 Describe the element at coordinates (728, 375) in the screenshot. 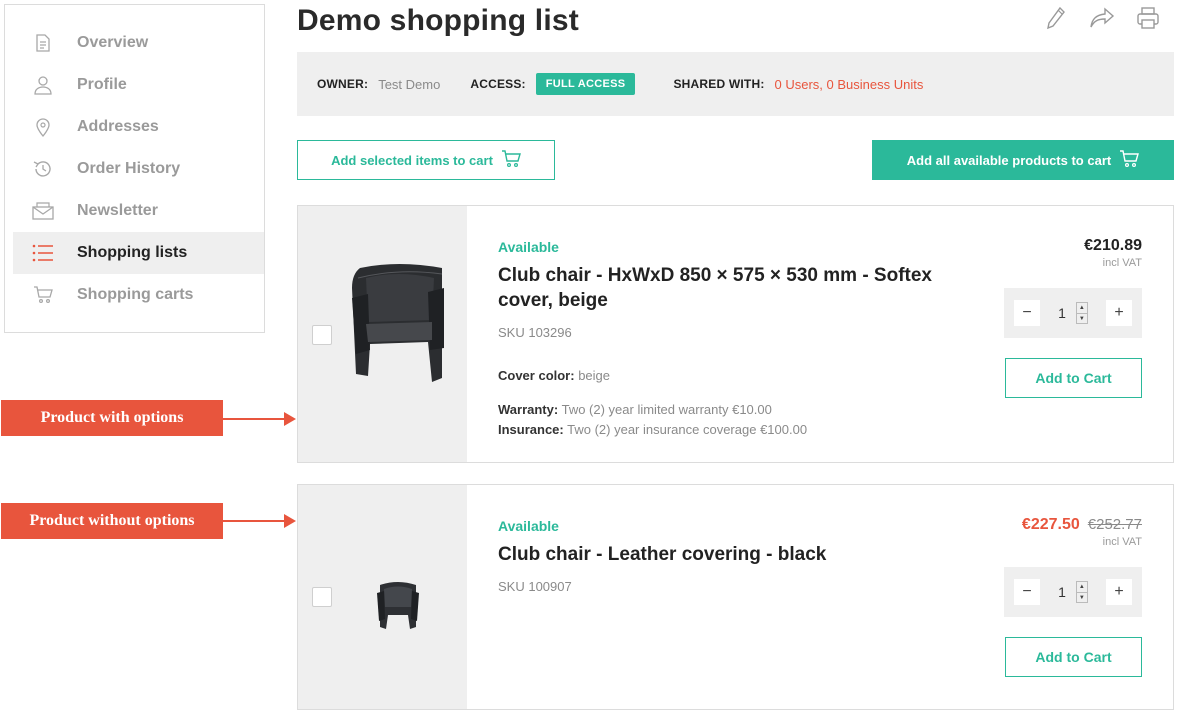

I see `option-cover-color: Cover color: beige` at that location.